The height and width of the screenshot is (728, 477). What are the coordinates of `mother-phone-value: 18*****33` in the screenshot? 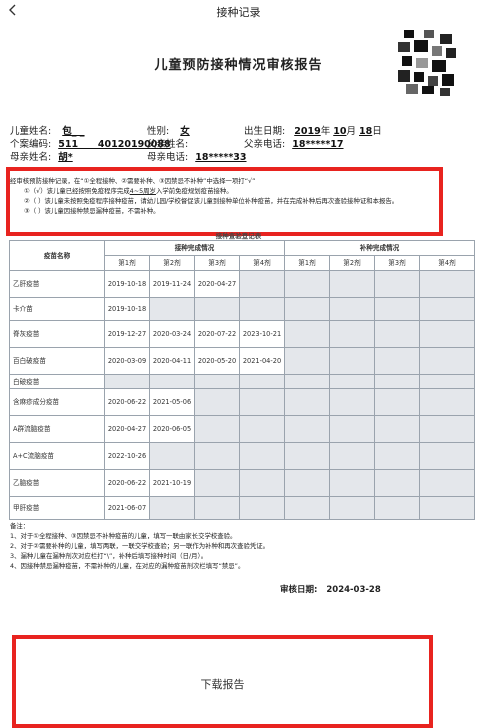 It's located at (221, 157).